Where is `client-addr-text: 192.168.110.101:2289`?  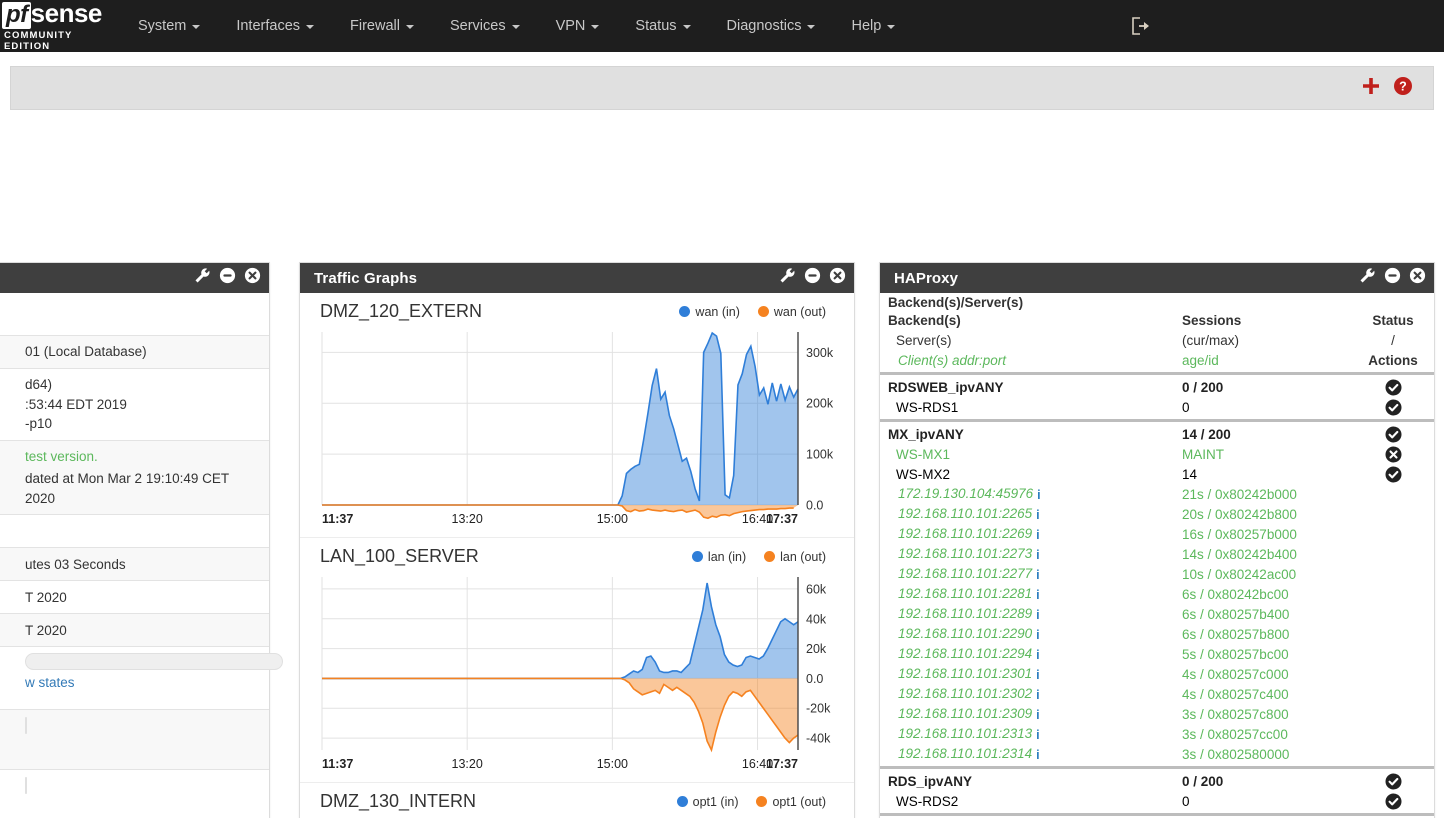
client-addr-text: 192.168.110.101:2289 is located at coordinates (965, 613).